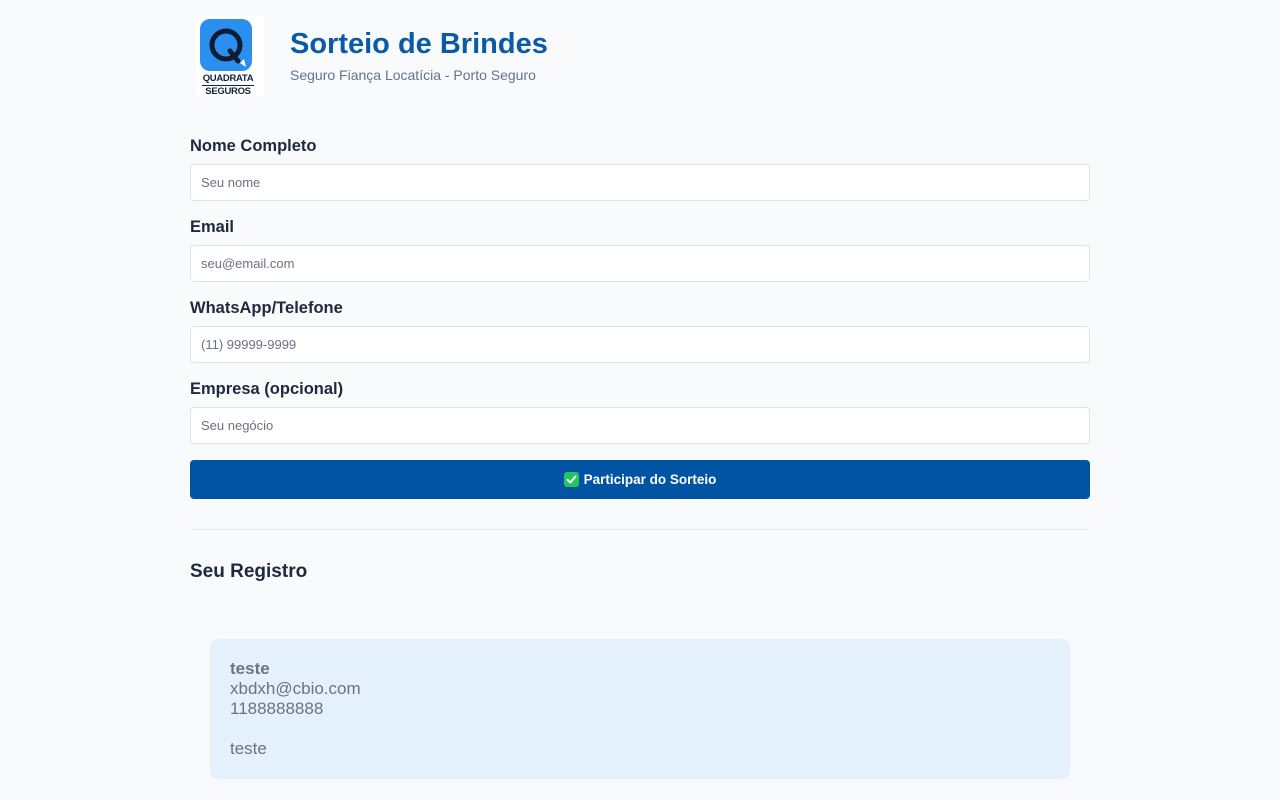 This screenshot has height=800, width=1280. I want to click on registration-title: Seu Registro, so click(249, 571).